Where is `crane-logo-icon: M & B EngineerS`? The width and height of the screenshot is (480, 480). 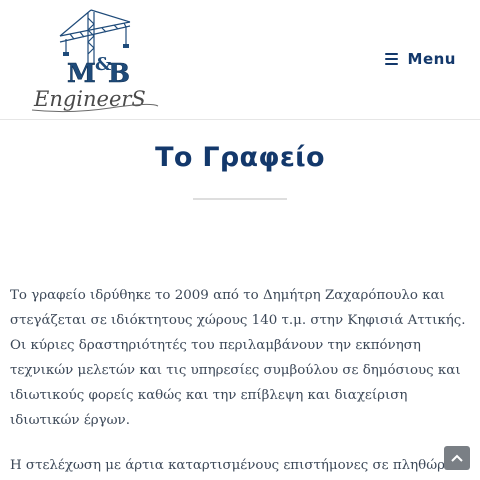 crane-logo-icon: M & B EngineerS is located at coordinates (95, 61).